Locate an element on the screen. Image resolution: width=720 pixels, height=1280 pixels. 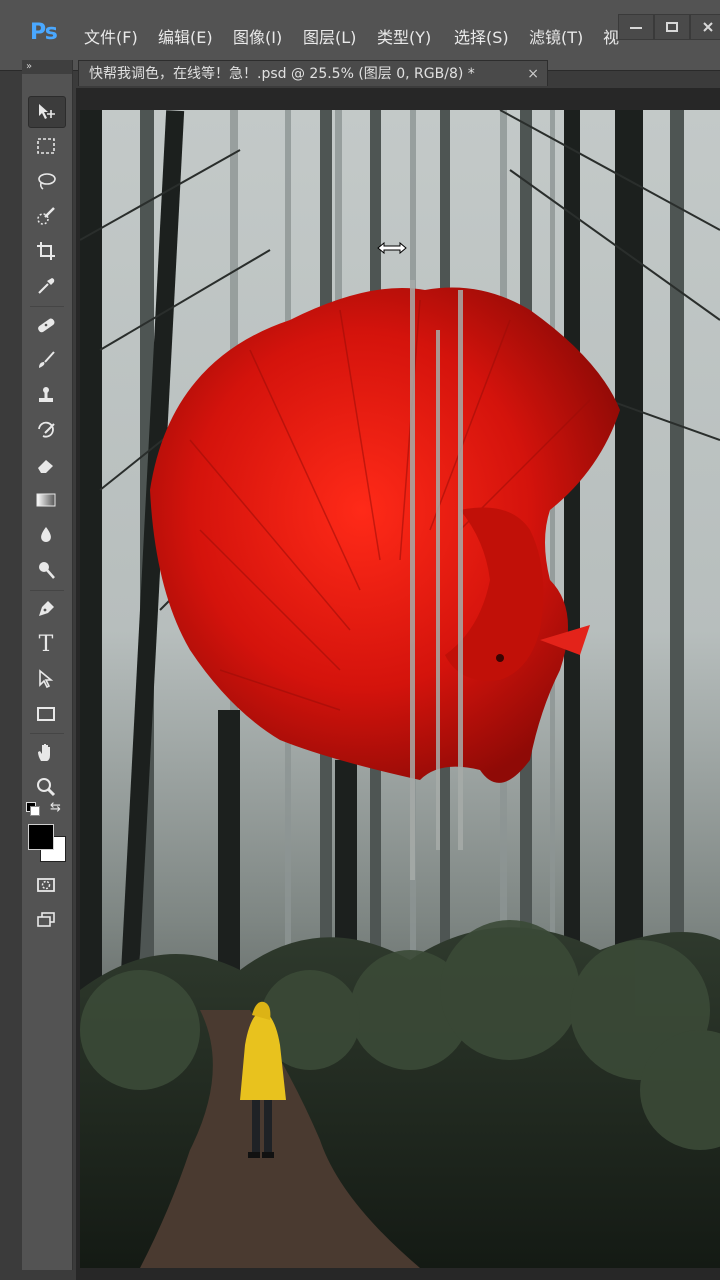
history-brush-tool is located at coordinates (46, 430).